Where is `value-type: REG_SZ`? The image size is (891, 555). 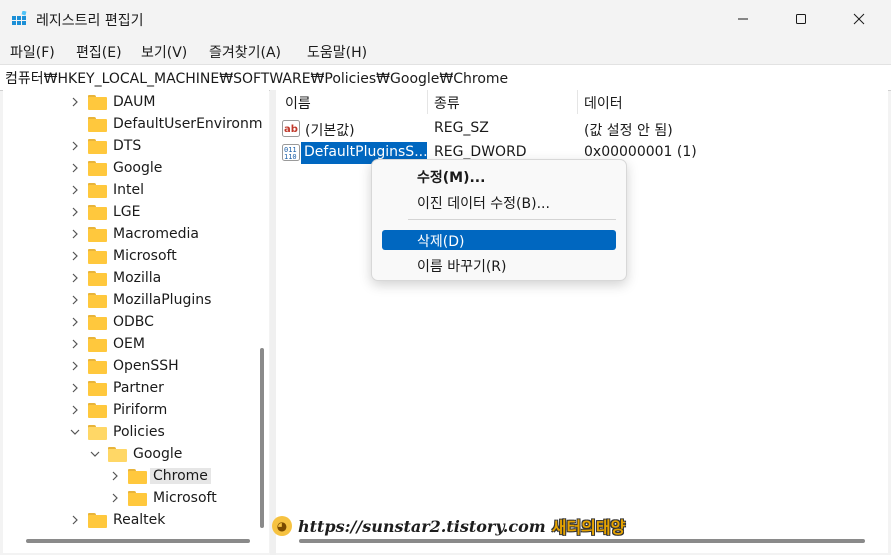
value-type: REG_SZ is located at coordinates (461, 128).